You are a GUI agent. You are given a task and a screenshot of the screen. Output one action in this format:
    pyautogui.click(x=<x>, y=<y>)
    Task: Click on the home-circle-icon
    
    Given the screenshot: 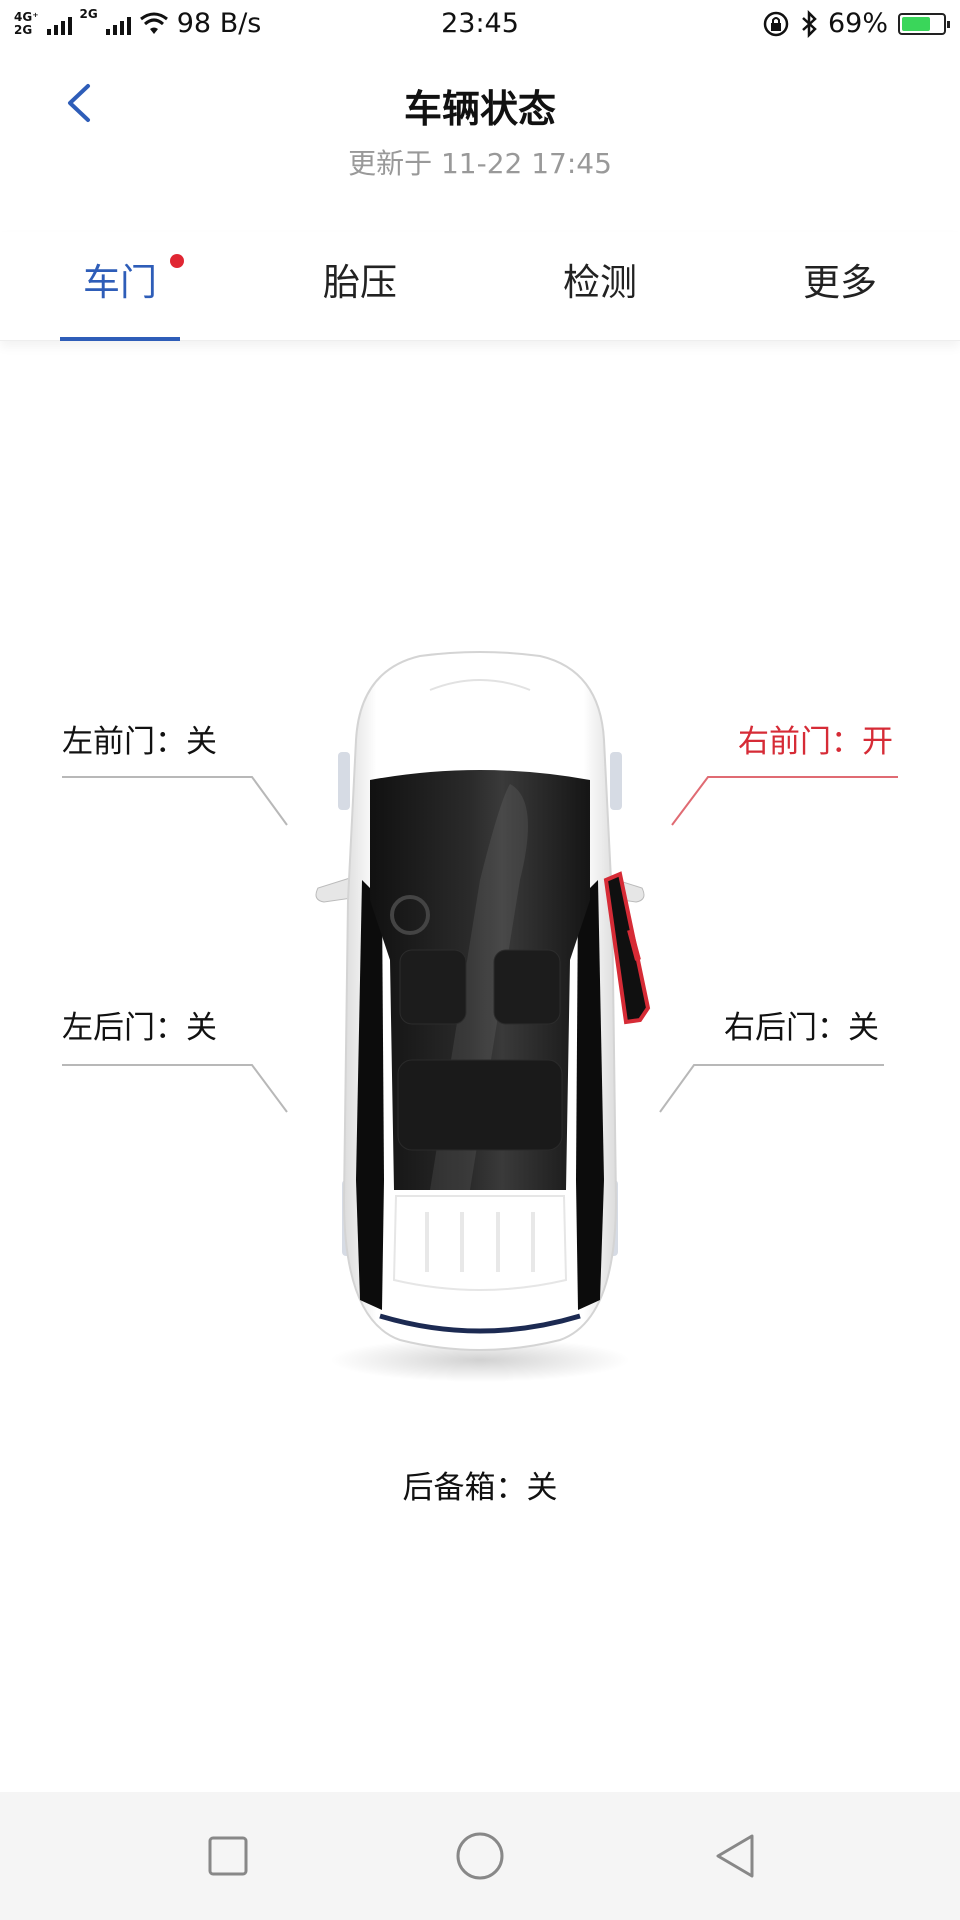 What is the action you would take?
    pyautogui.click(x=480, y=1856)
    